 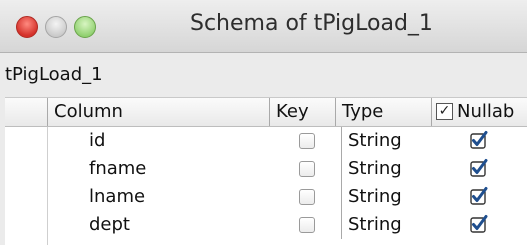 I want to click on component-name-label: tPigLoad_1, so click(x=54, y=74).